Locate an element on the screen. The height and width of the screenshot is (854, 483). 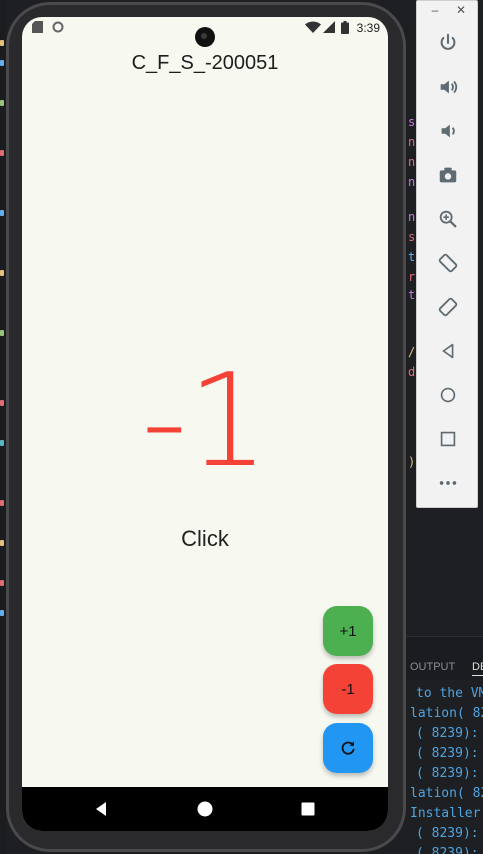
signal-icon is located at coordinates (329, 27).